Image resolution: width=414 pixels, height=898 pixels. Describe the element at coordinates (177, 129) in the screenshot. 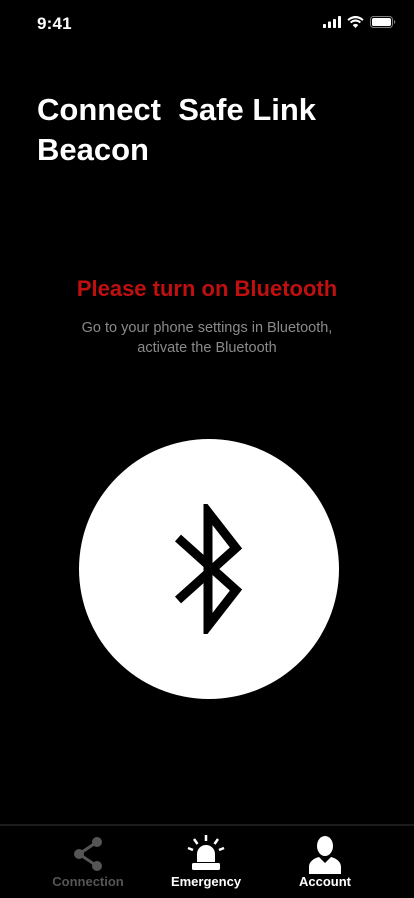

I see `page-title: Connect Safe Link Beacon` at that location.